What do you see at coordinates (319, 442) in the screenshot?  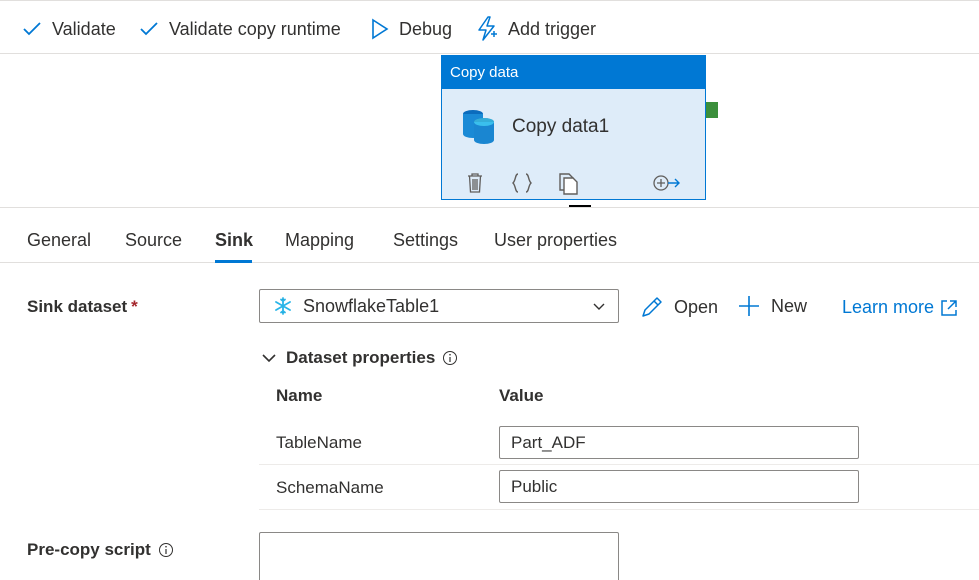 I see `property-name-tablename: TableName` at bounding box center [319, 442].